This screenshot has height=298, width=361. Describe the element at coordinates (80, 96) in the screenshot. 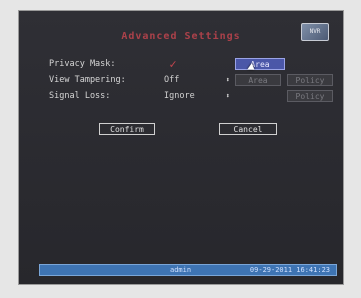

I see `signal-loss-label: Signal Loss:` at that location.